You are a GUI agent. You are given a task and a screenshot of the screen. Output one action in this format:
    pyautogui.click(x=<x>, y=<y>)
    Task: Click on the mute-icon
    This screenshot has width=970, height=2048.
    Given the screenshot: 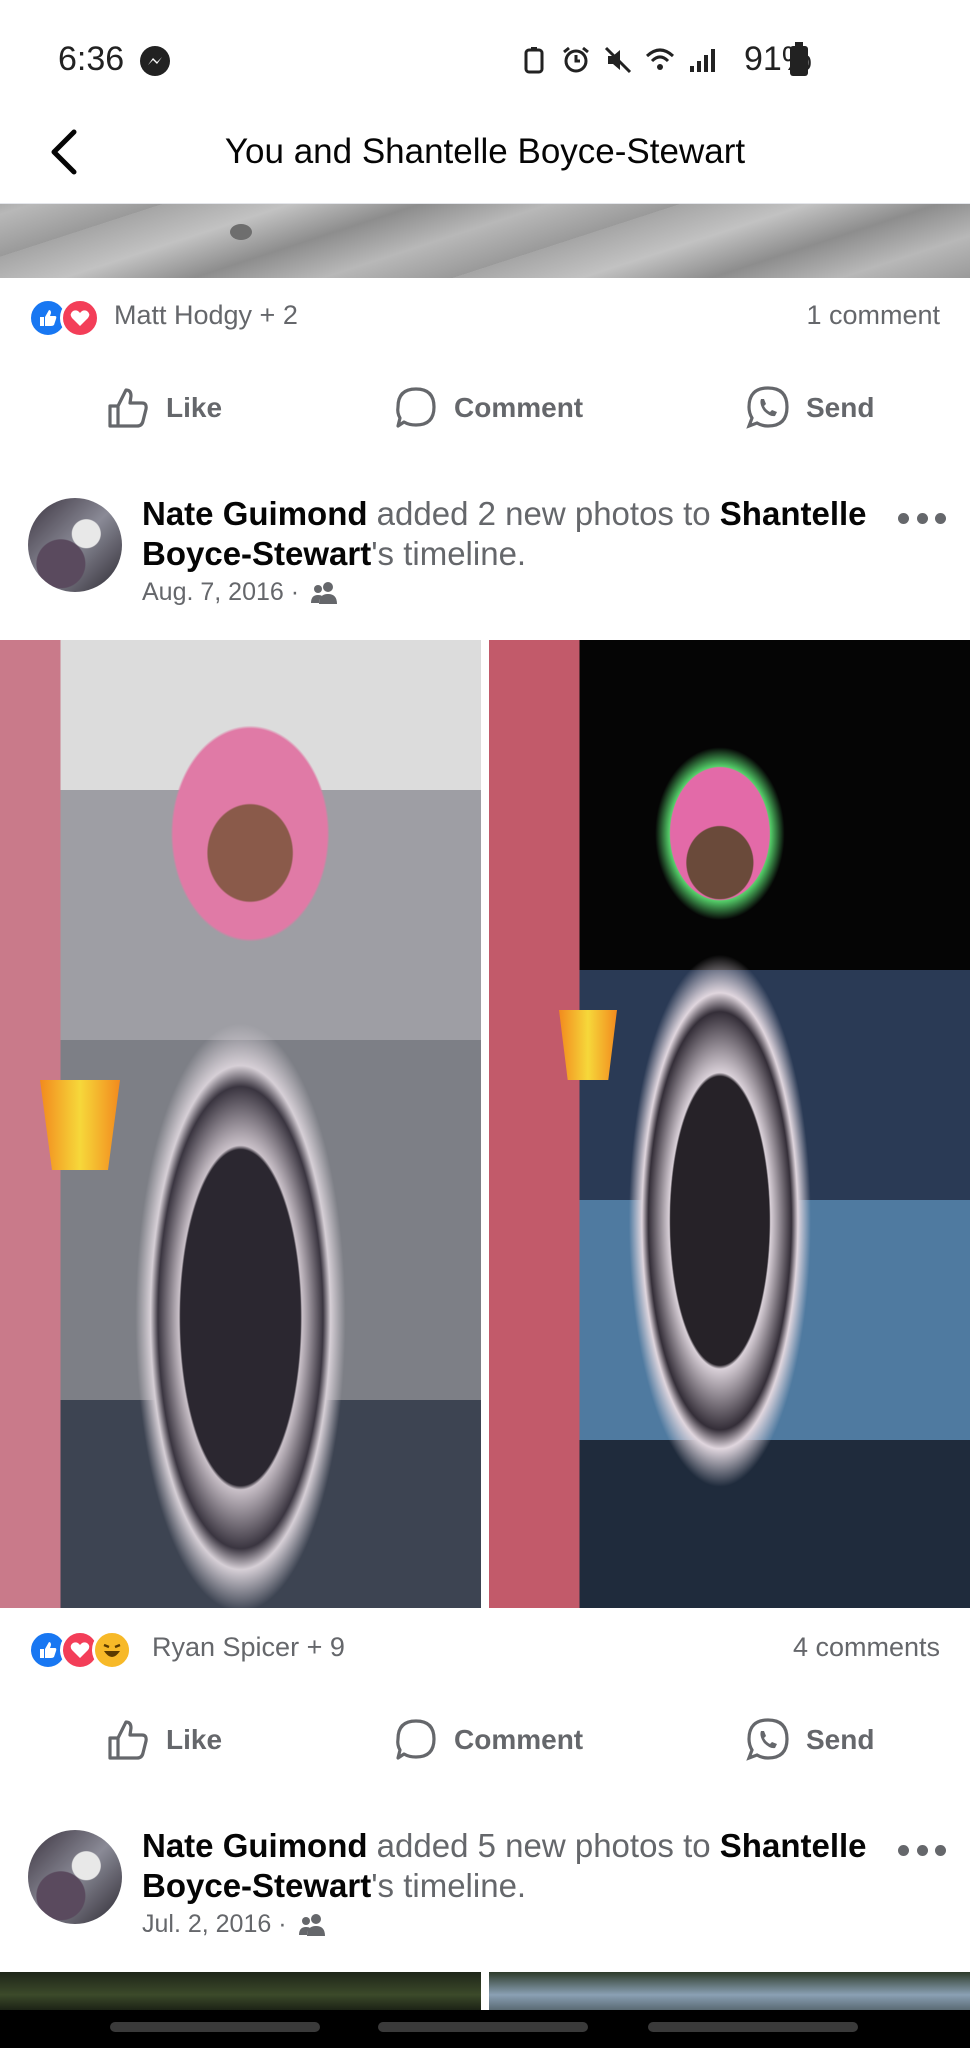 What is the action you would take?
    pyautogui.click(x=618, y=60)
    